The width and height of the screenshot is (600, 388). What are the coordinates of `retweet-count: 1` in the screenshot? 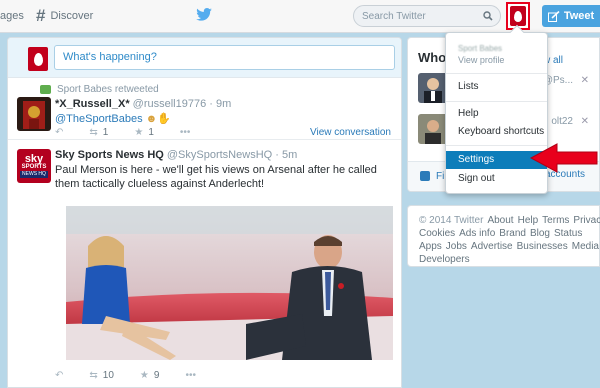 It's located at (105, 132).